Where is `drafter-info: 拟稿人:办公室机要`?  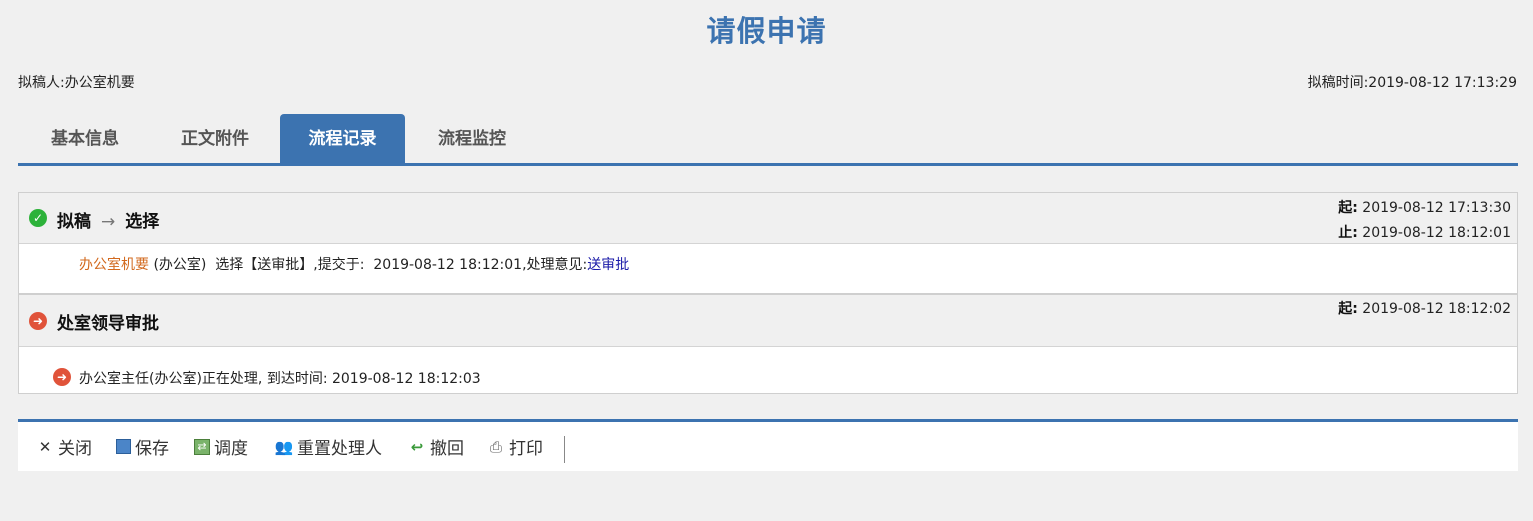
drafter-info: 拟稿人:办公室机要 is located at coordinates (76, 82).